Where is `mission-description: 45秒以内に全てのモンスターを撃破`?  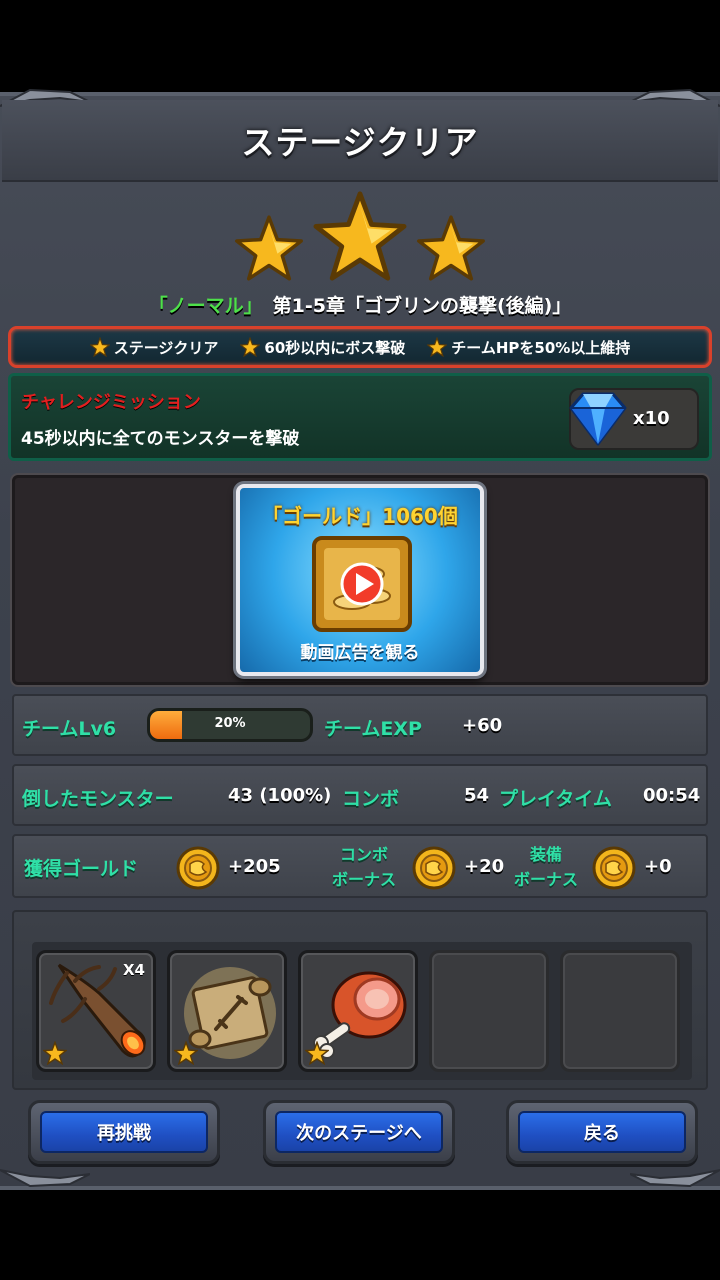 mission-description: 45秒以内に全てのモンスターを撃破 is located at coordinates (160, 439).